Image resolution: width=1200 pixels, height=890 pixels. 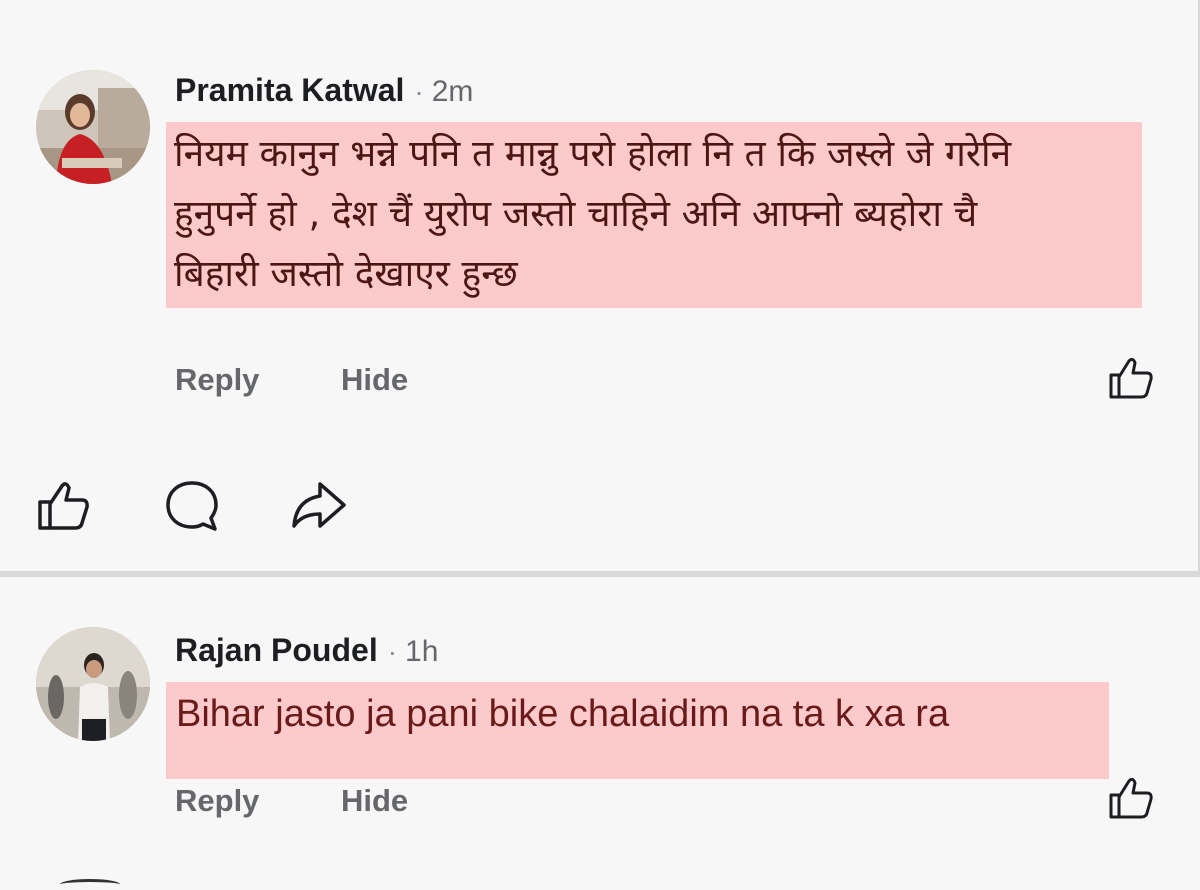 I want to click on next-avatar-edge, so click(x=90, y=884).